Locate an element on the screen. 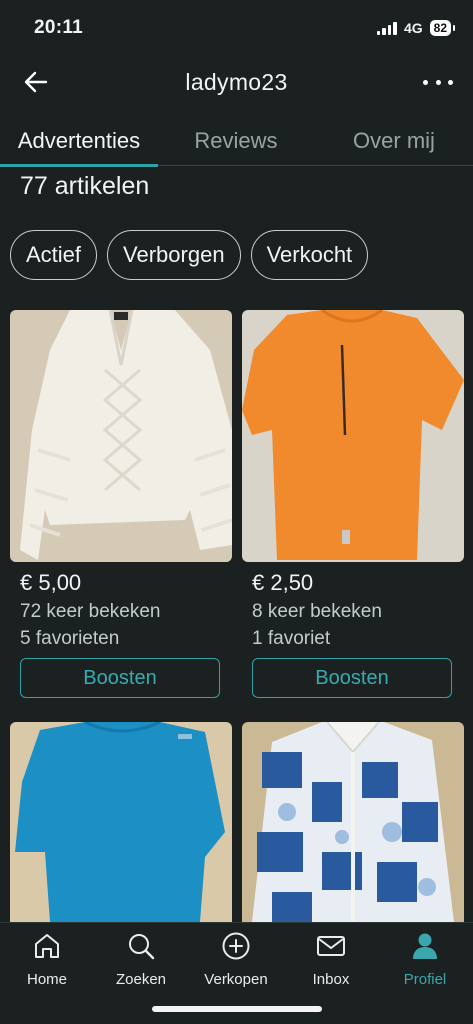  status-time: 20:11 is located at coordinates (59, 27).